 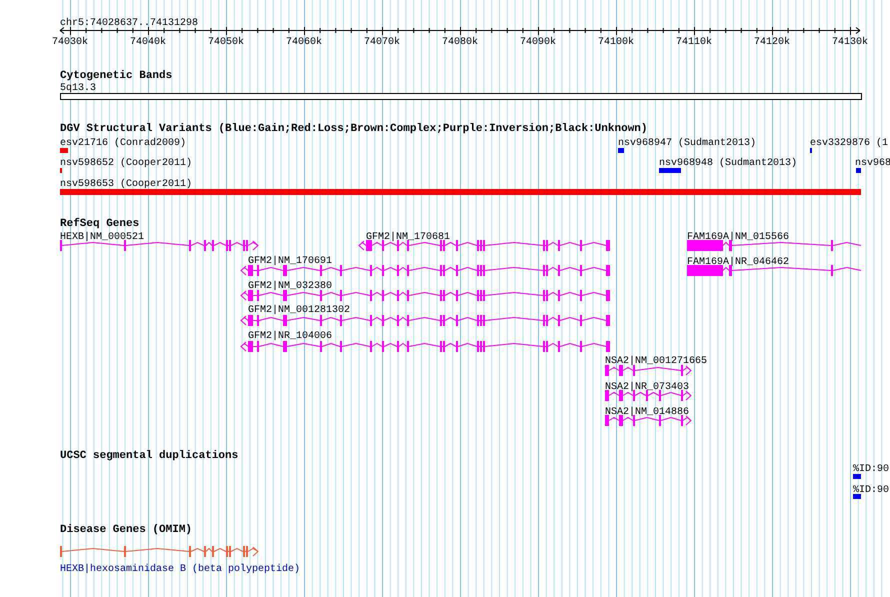 I want to click on tick-label: 74110k, so click(x=694, y=42).